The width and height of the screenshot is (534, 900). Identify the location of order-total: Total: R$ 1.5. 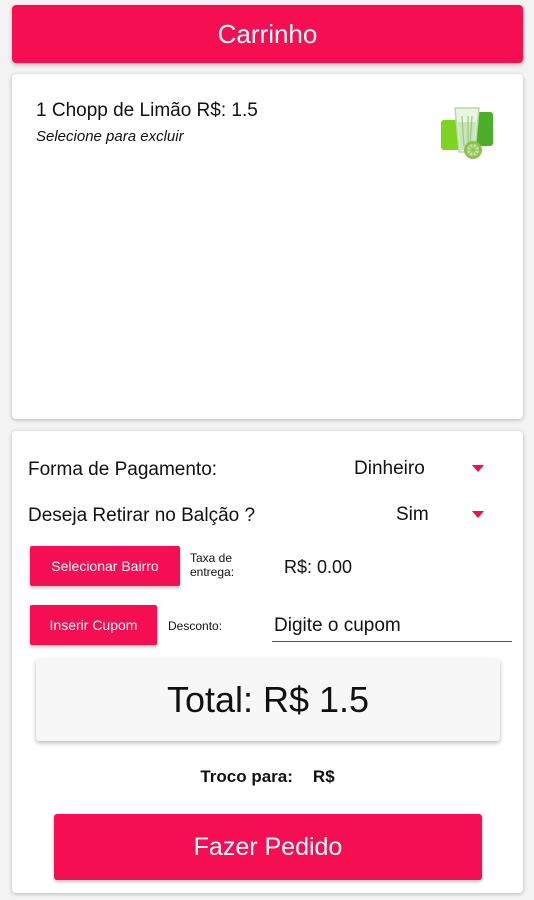
(268, 700).